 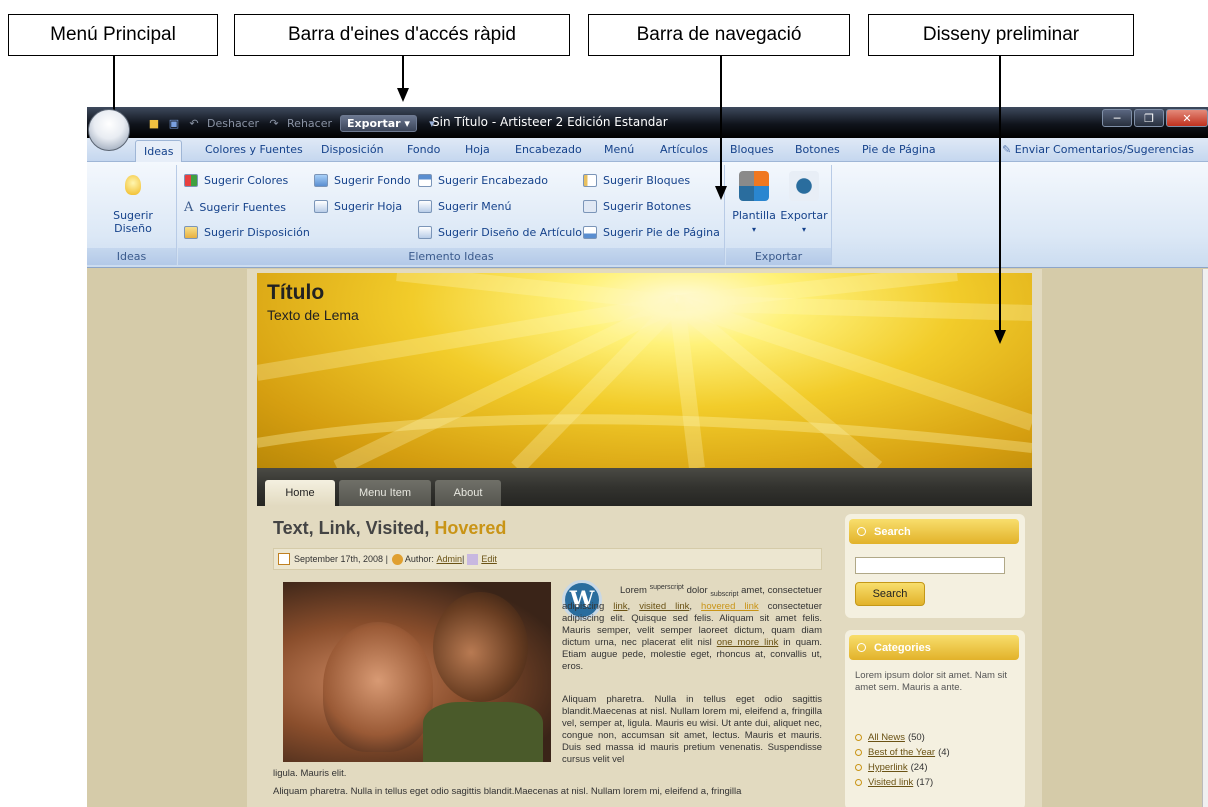 What do you see at coordinates (189, 207) in the screenshot?
I see `font-a-icon: A` at bounding box center [189, 207].